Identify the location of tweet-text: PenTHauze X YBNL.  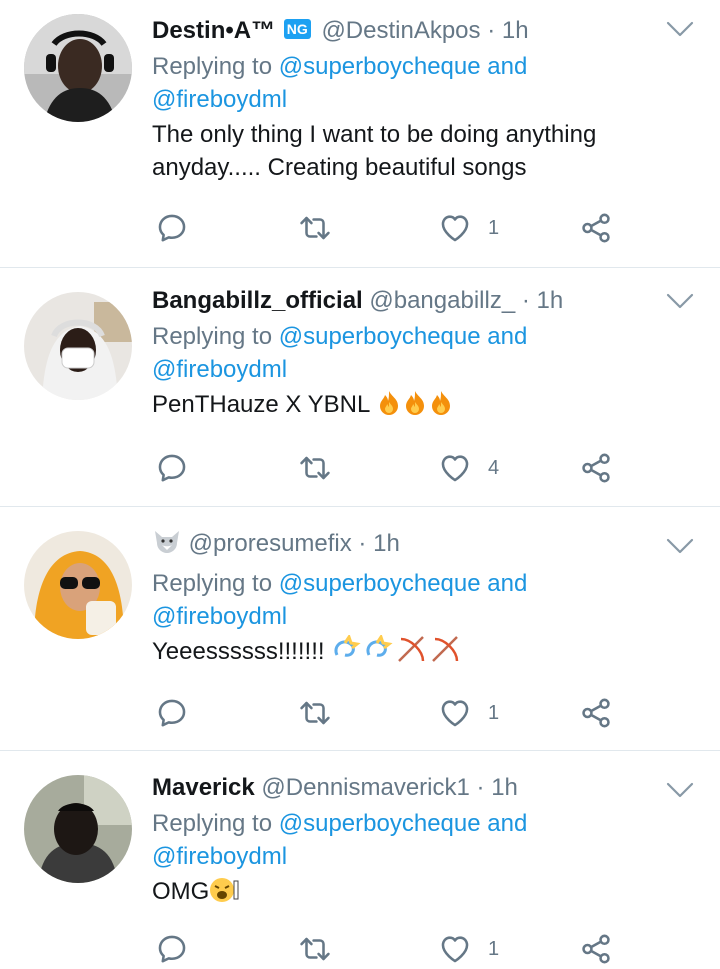
(401, 406).